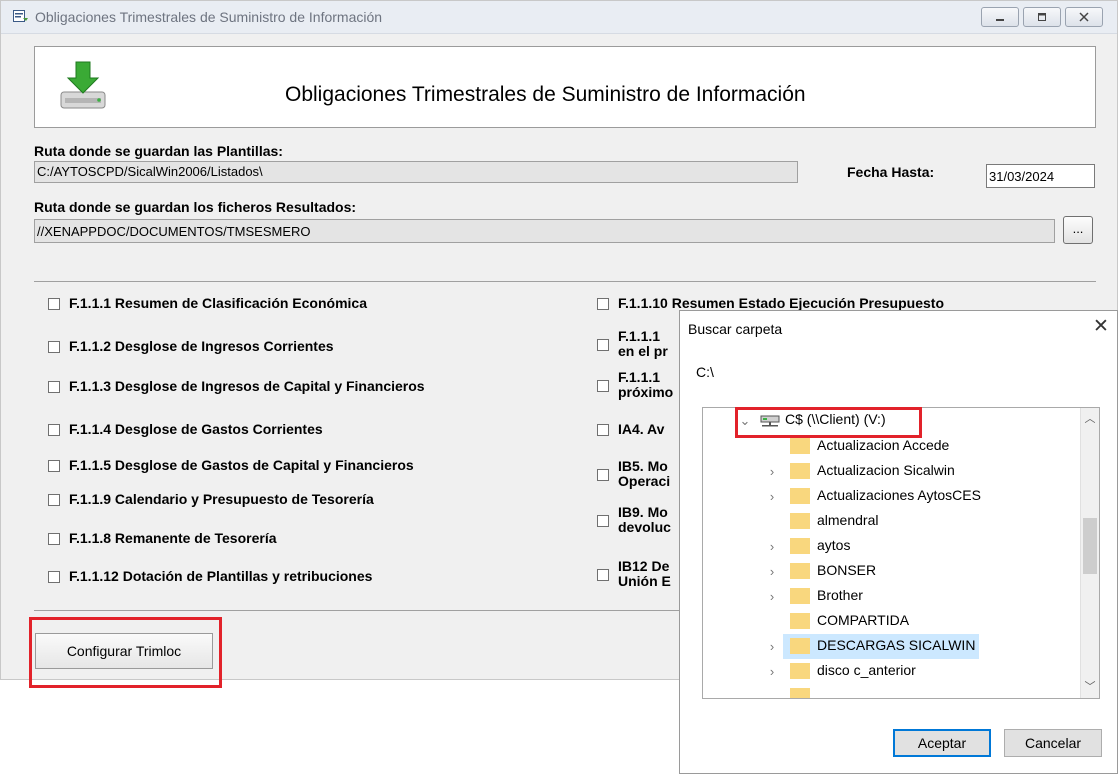  Describe the element at coordinates (893, 546) in the screenshot. I see `tree-item: › aytos` at that location.